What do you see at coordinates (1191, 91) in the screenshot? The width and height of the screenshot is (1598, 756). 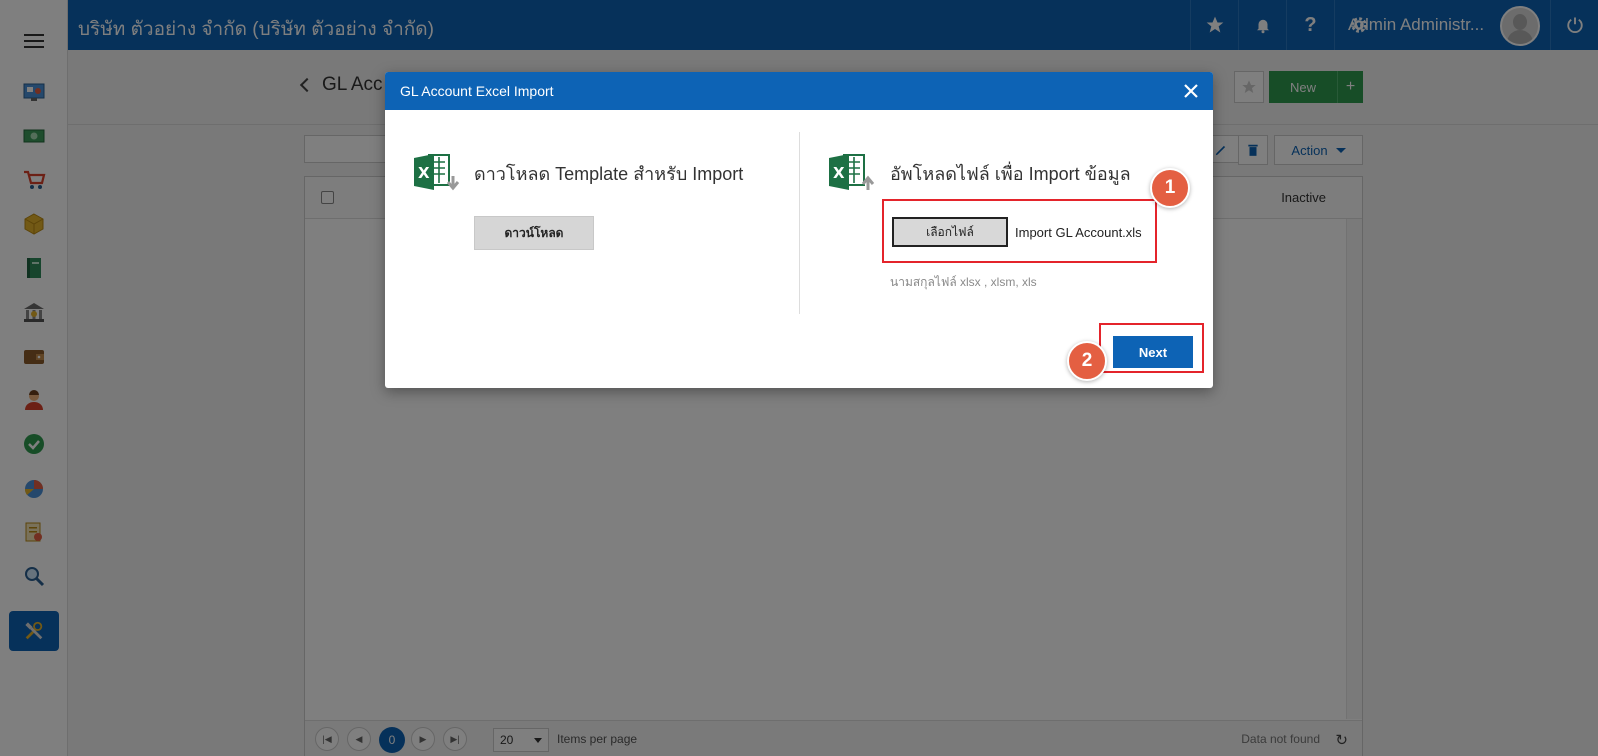 I see `close-icon` at bounding box center [1191, 91].